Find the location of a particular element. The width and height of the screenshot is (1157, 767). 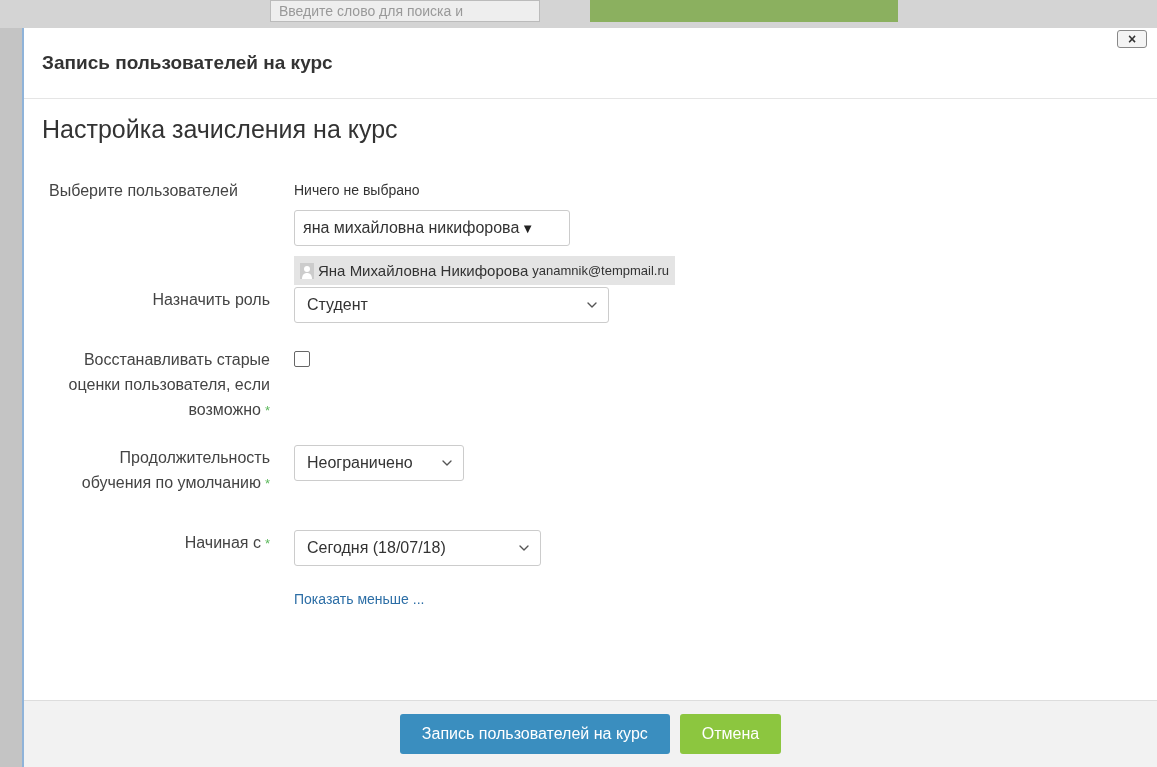

select-field: Студент is located at coordinates (451, 305).